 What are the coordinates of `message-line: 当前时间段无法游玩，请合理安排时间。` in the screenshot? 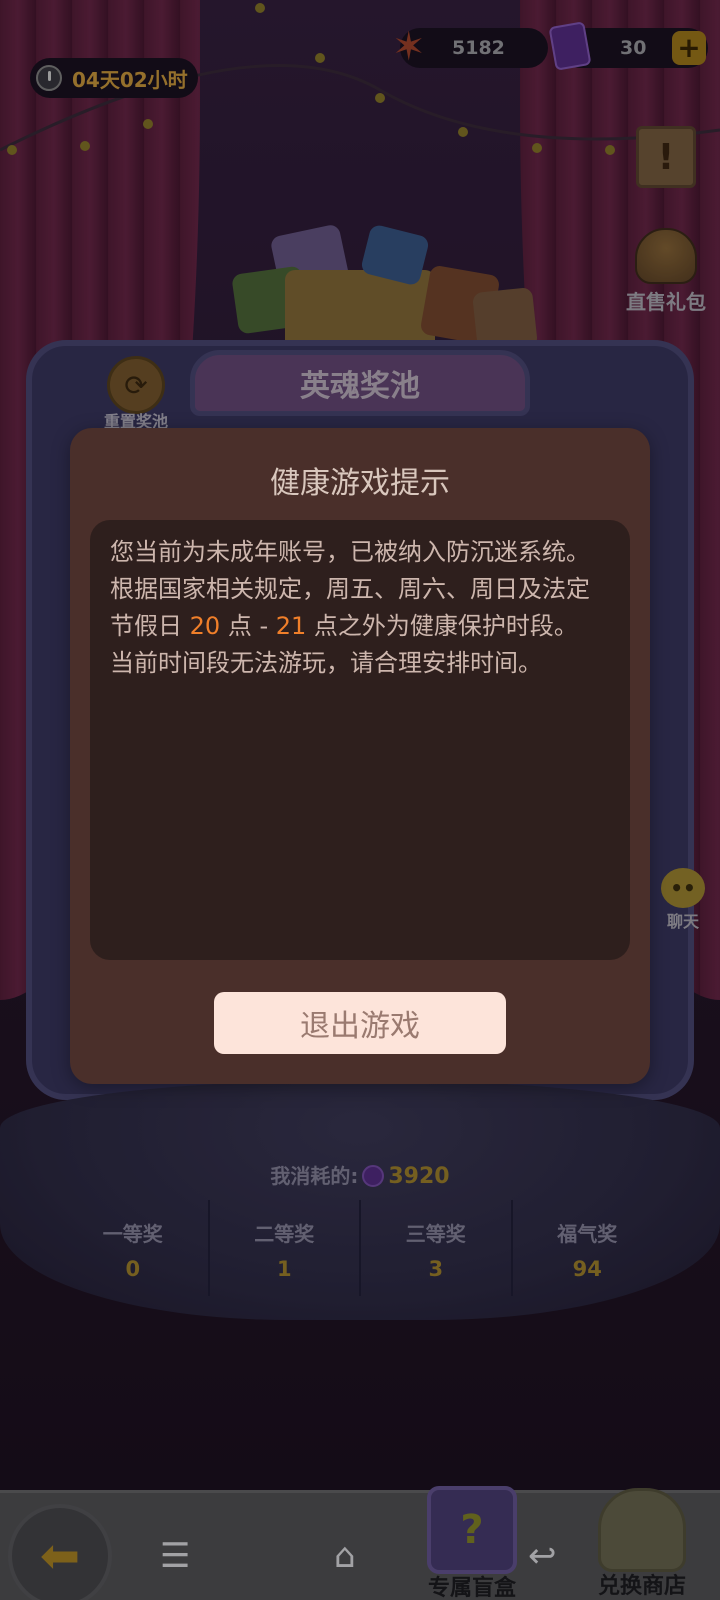 It's located at (326, 663).